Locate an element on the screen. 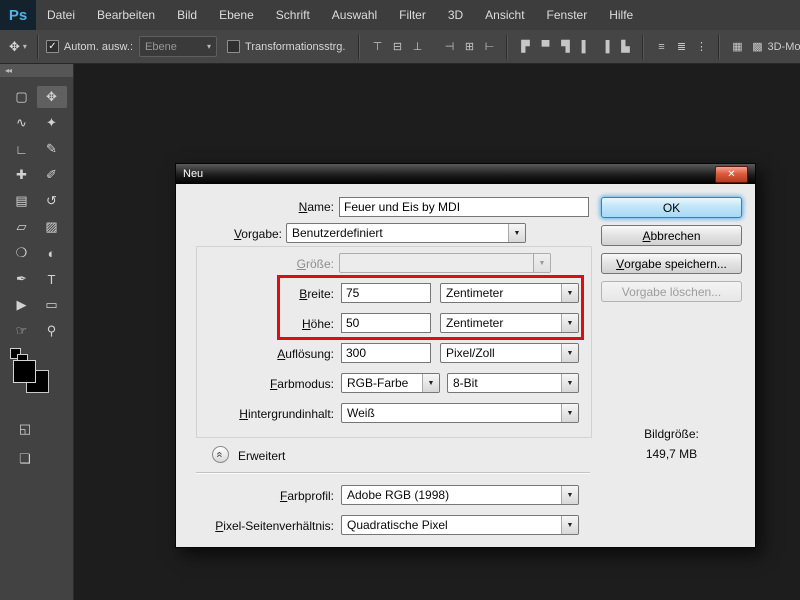  close-icon: ✕ is located at coordinates (731, 174).